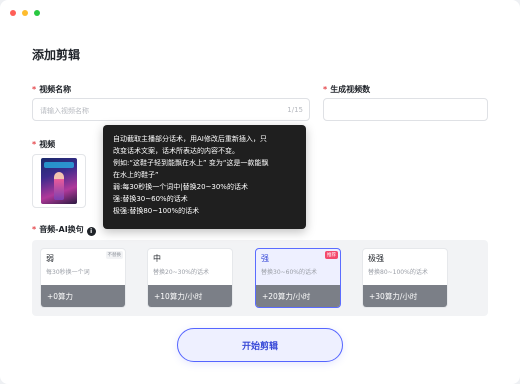 The image size is (520, 384). What do you see at coordinates (331, 255) in the screenshot?
I see `recommend-badge: 推荐` at bounding box center [331, 255].